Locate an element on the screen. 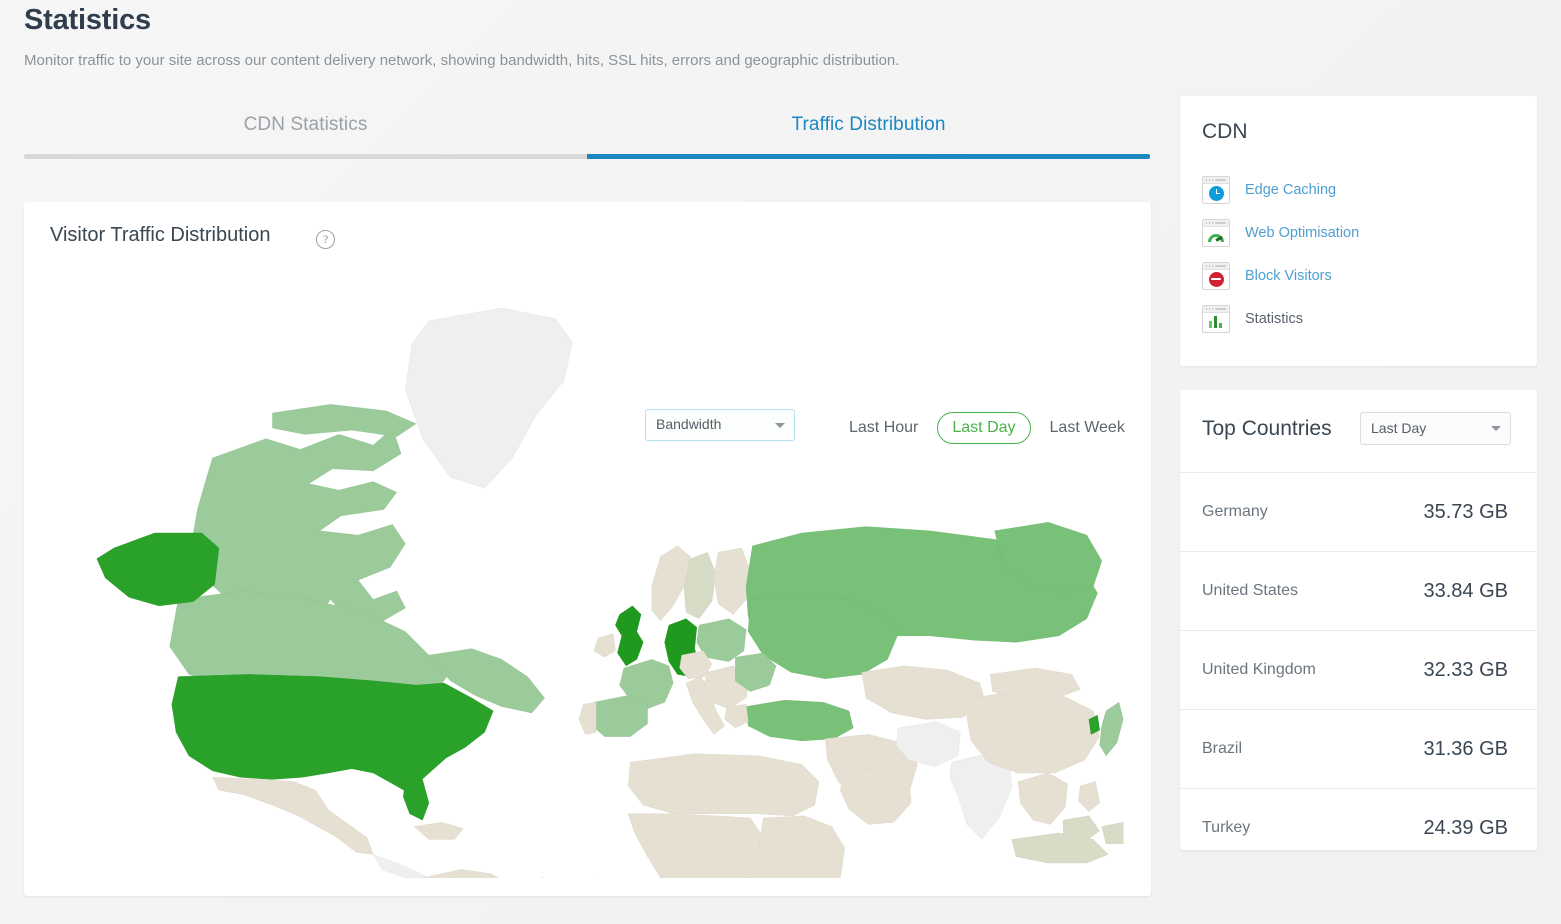 The width and height of the screenshot is (1561, 924). tab-underline is located at coordinates (587, 156).